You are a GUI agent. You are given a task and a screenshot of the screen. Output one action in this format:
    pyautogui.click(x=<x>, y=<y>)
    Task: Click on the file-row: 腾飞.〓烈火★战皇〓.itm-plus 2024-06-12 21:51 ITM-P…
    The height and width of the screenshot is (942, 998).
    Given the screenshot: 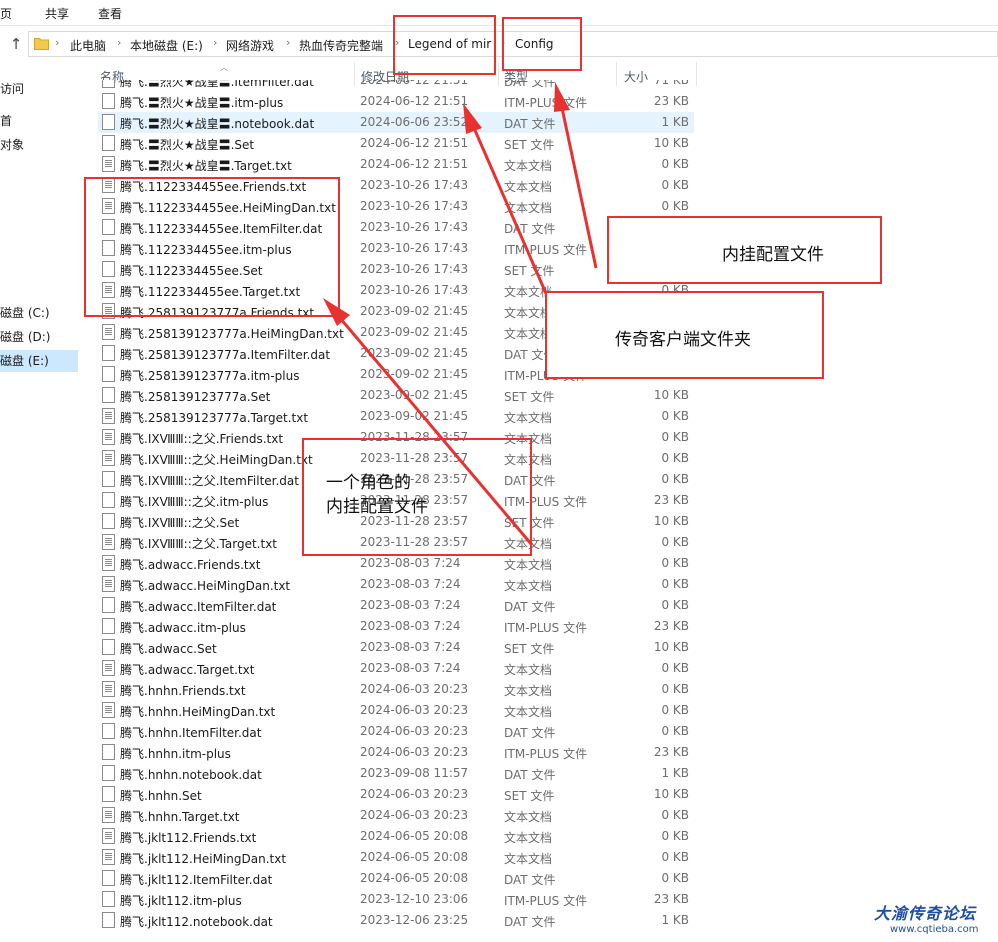 What is the action you would take?
    pyautogui.click(x=396, y=101)
    